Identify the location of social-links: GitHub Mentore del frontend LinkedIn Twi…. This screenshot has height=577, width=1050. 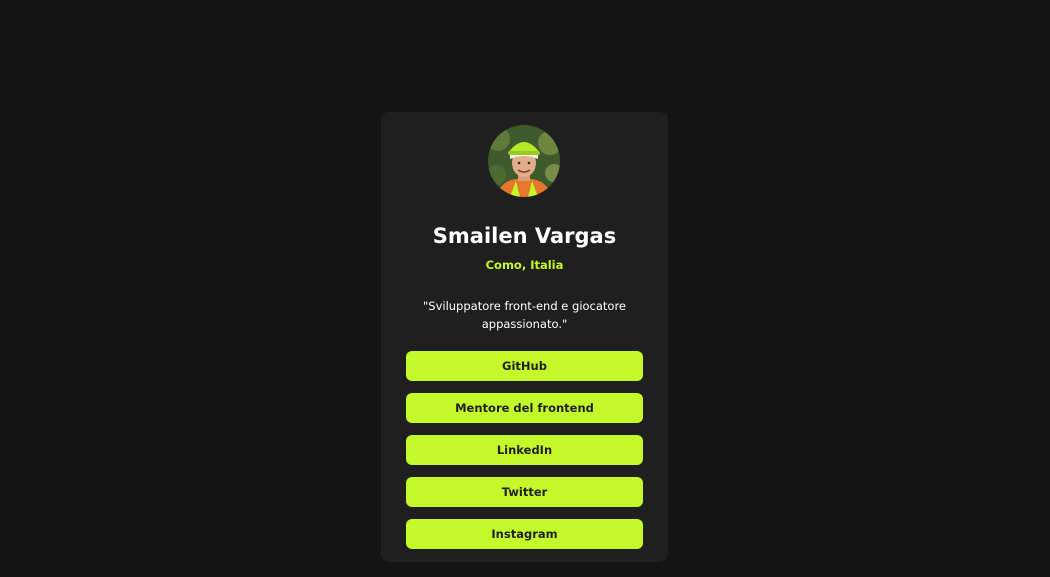
(524, 456).